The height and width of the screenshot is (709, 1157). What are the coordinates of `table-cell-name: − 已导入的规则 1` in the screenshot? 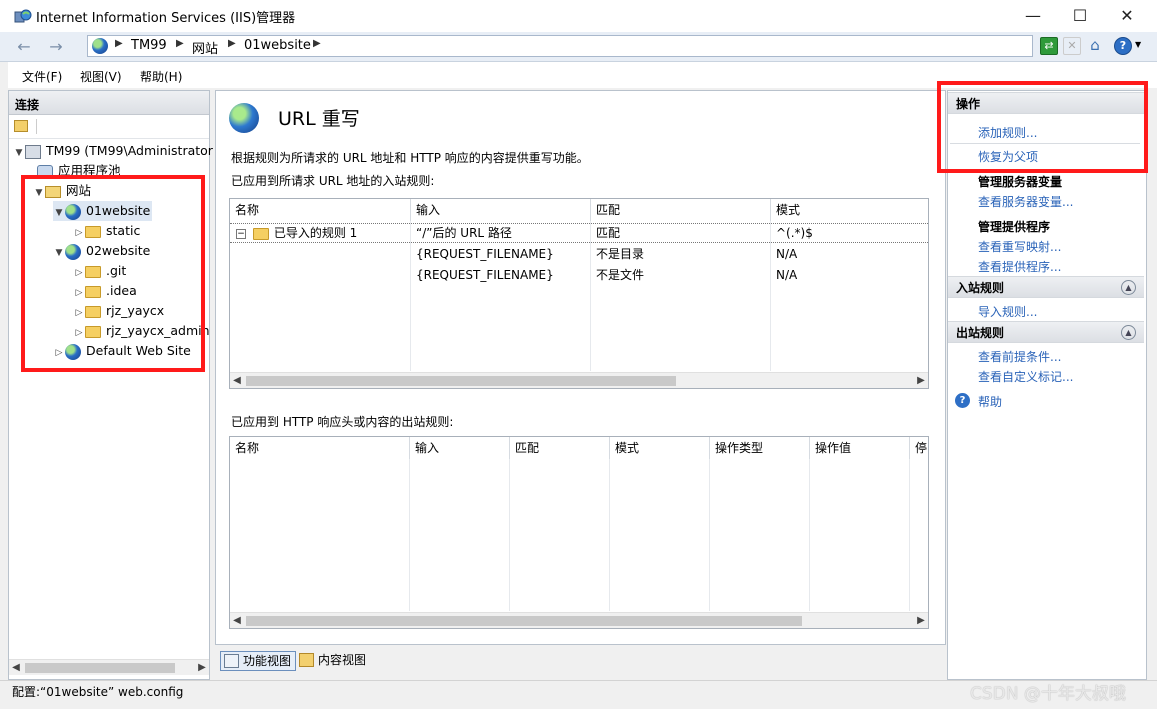 It's located at (296, 233).